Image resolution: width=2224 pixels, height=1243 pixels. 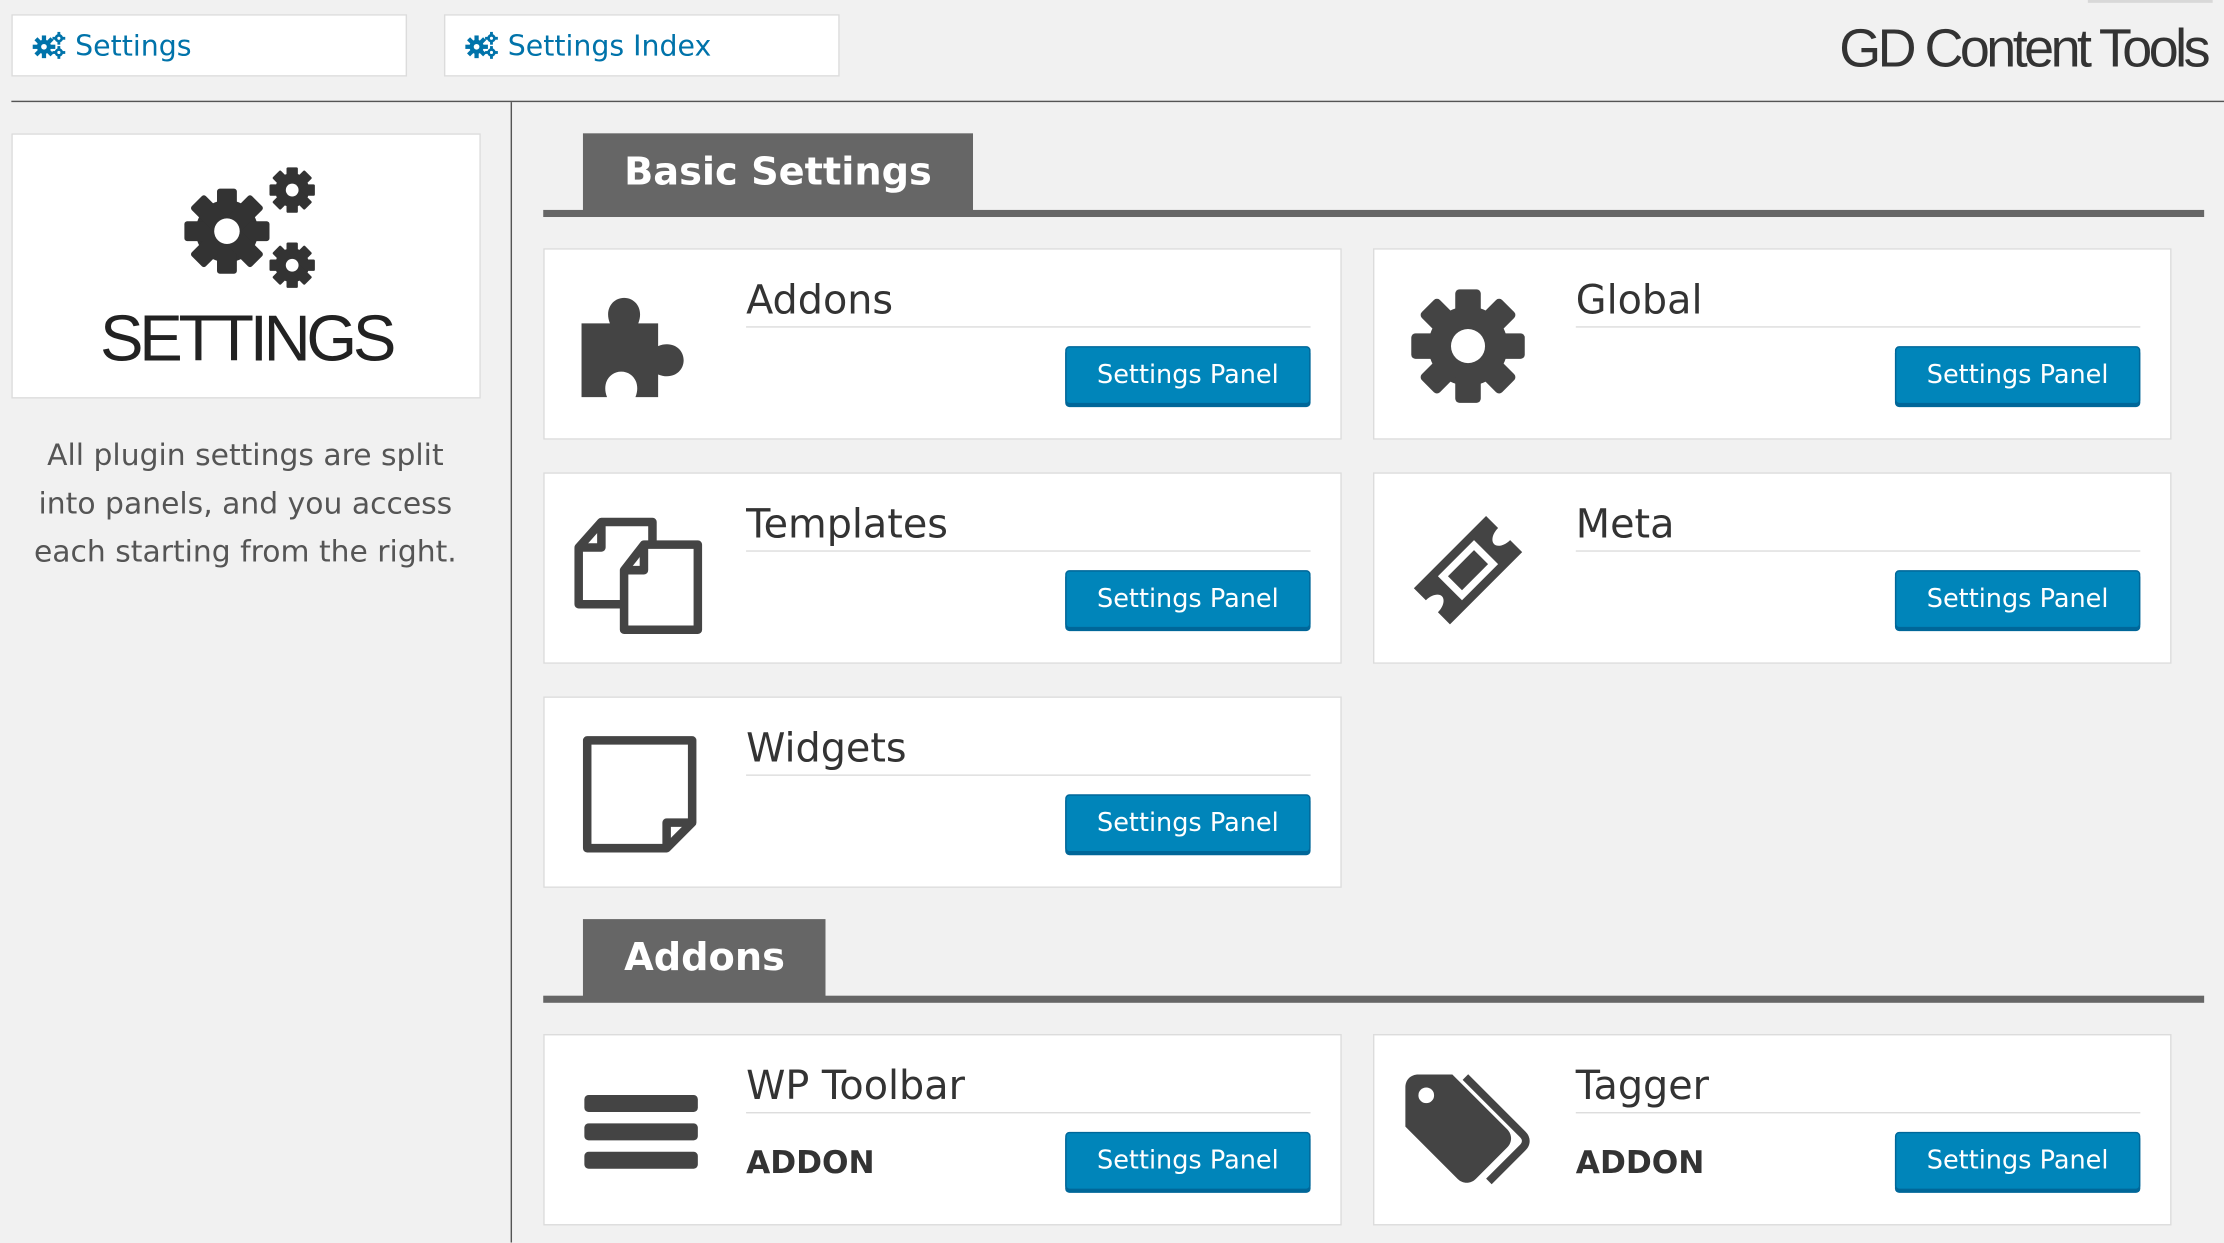 I want to click on panel-title: Meta, so click(x=1858, y=525).